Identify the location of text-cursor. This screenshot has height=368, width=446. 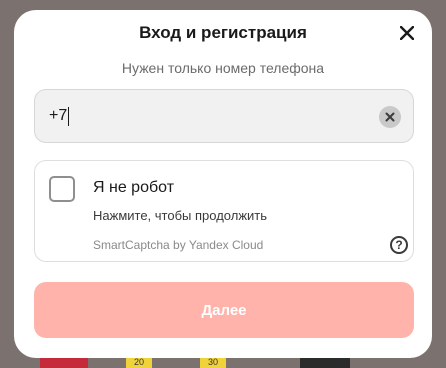
(68, 116).